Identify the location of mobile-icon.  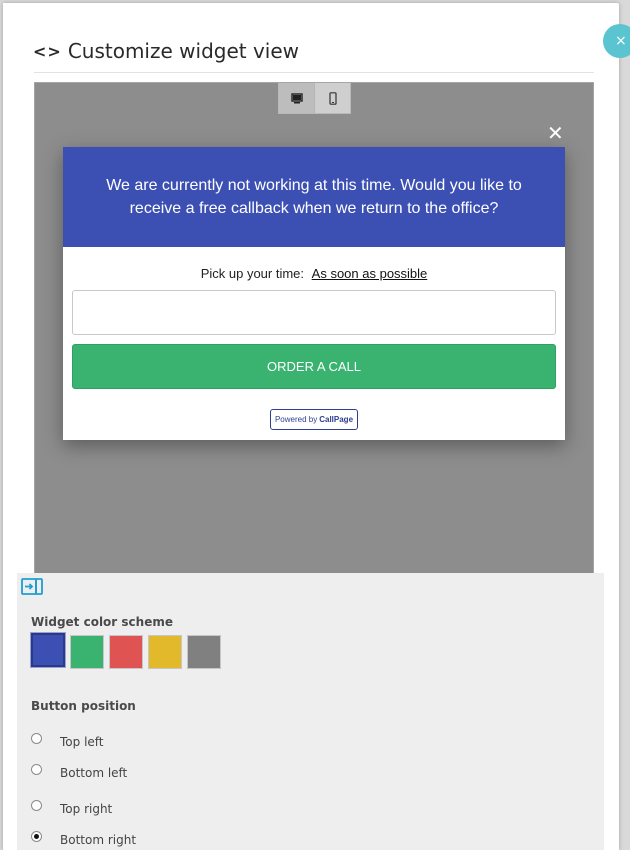
(332, 98).